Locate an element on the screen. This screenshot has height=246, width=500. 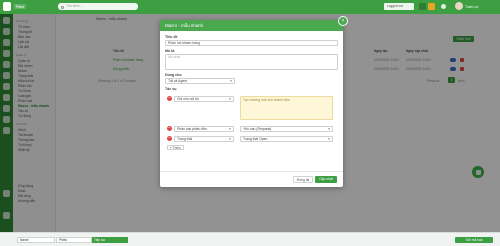
action-field-select: Trạng thái ▼ is located at coordinates (204, 138).